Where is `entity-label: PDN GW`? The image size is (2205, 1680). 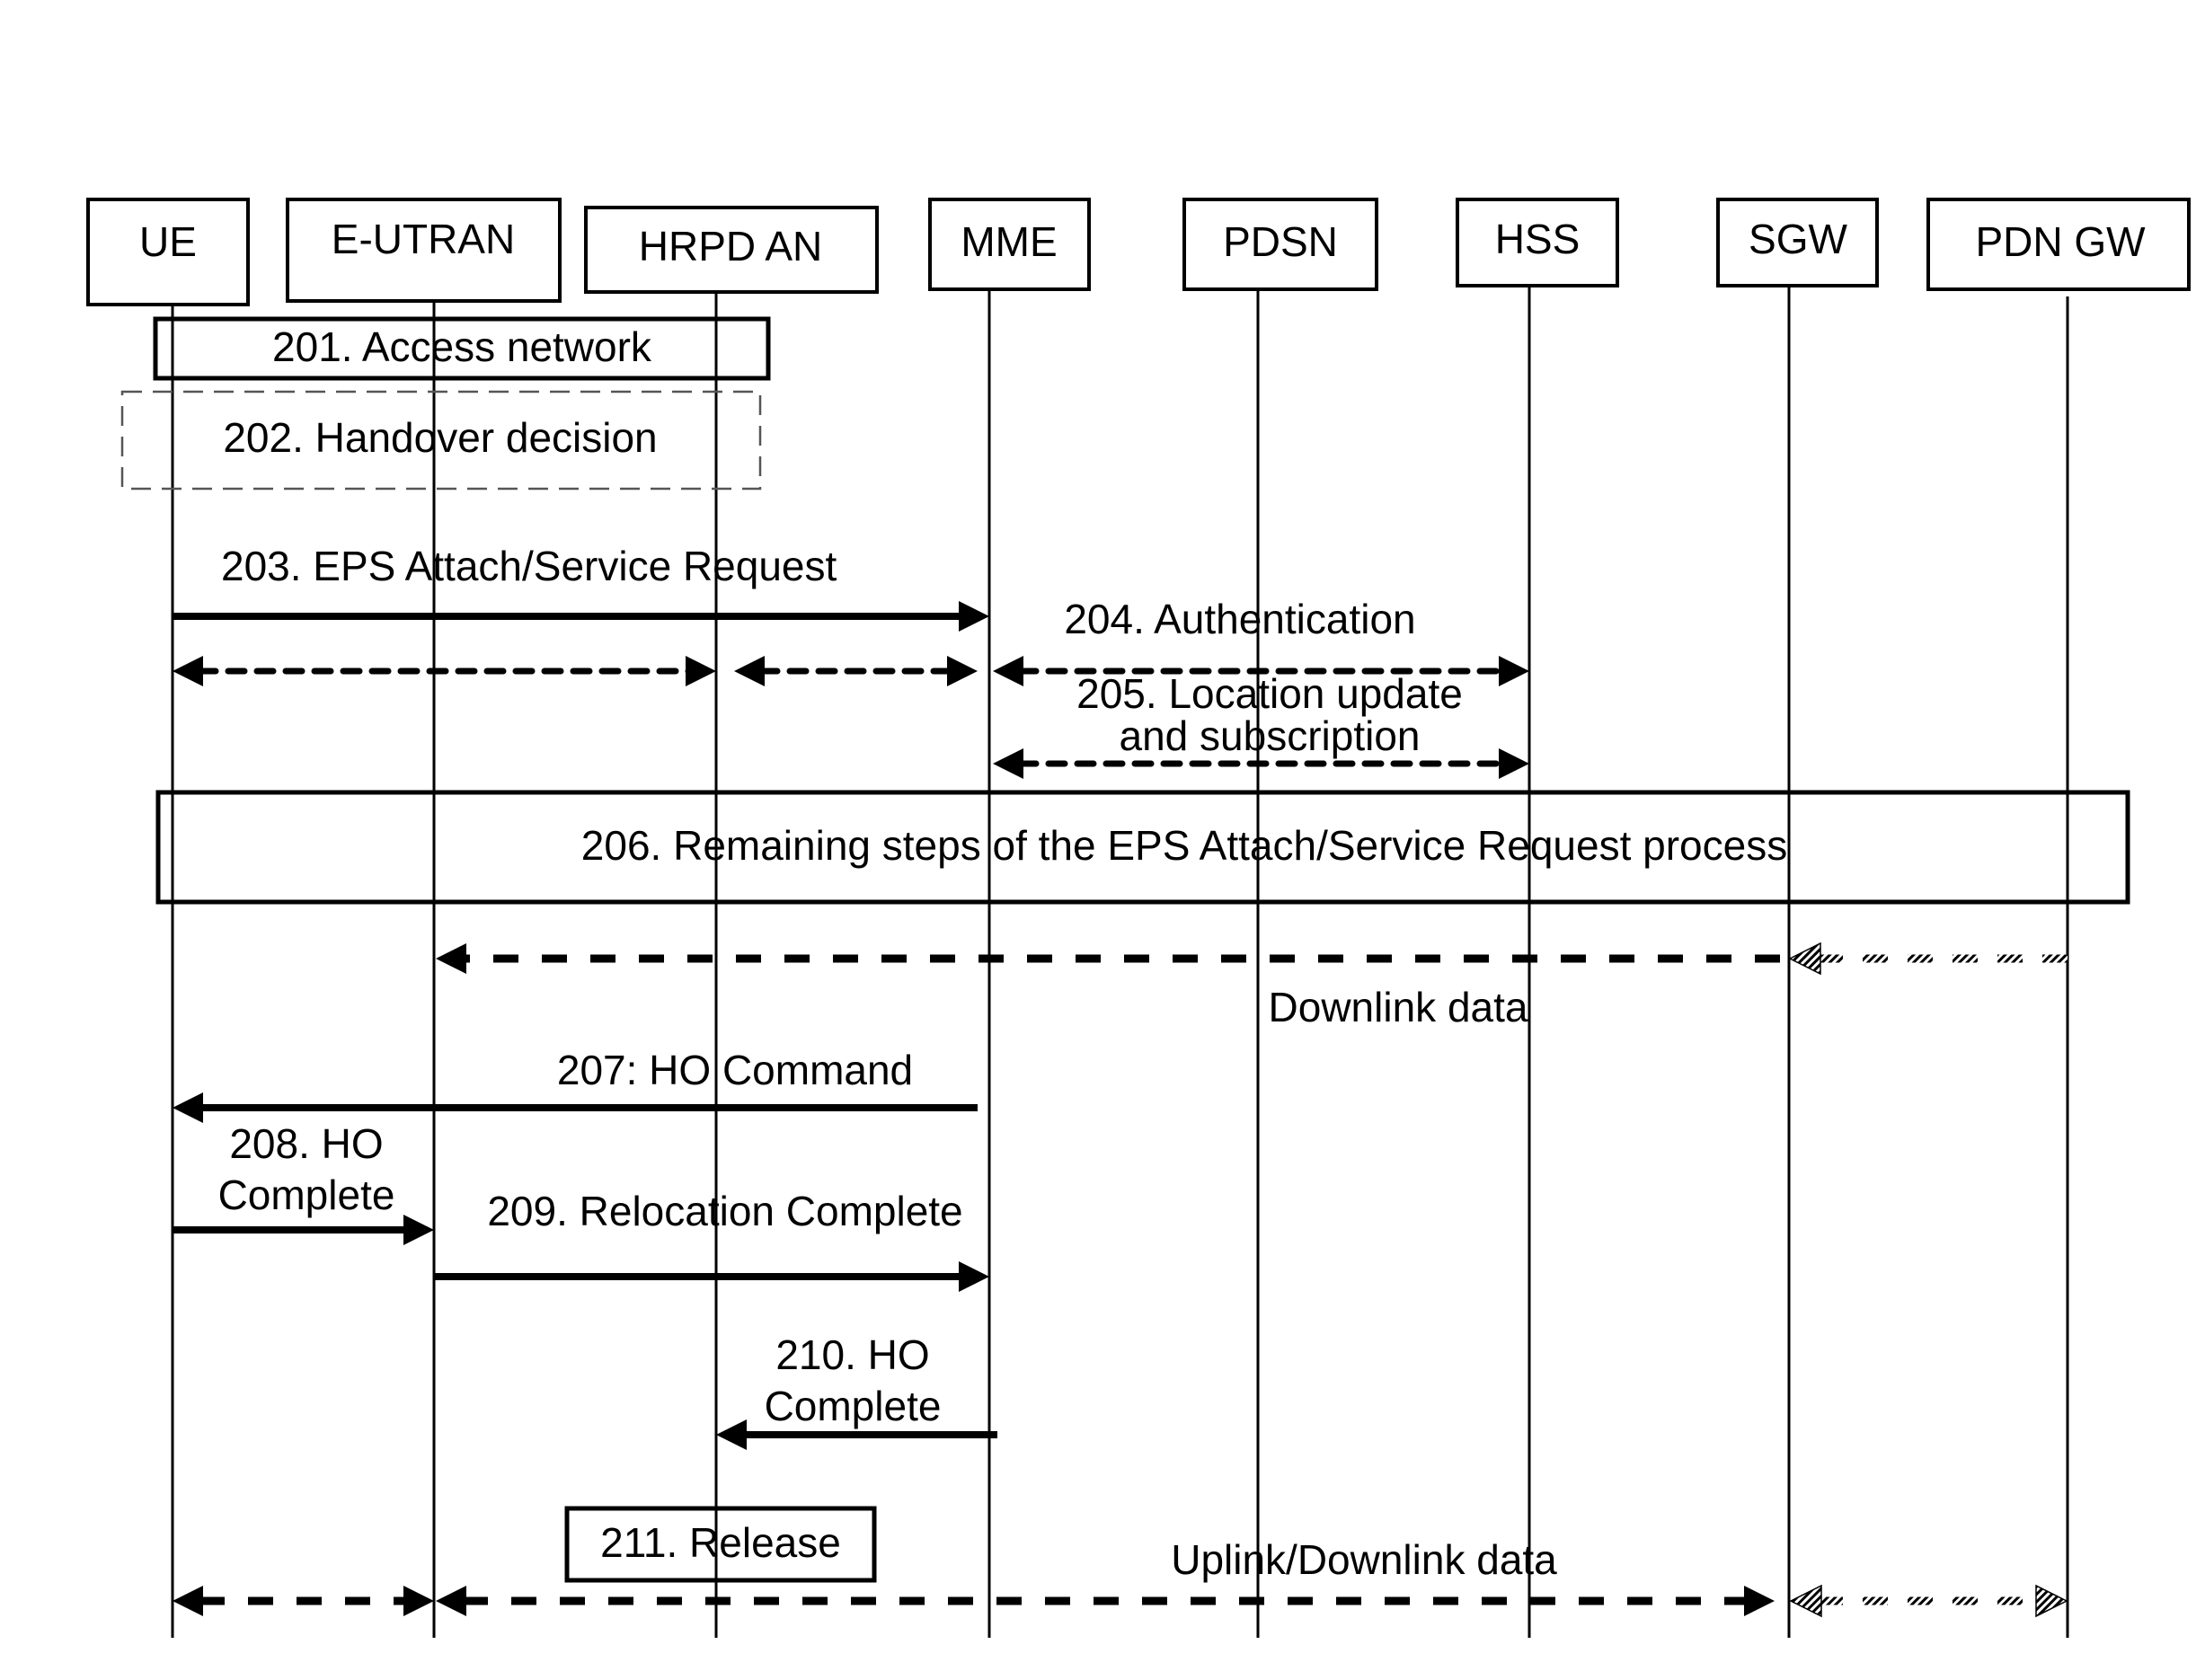
entity-label: PDN GW is located at coordinates (2060, 241).